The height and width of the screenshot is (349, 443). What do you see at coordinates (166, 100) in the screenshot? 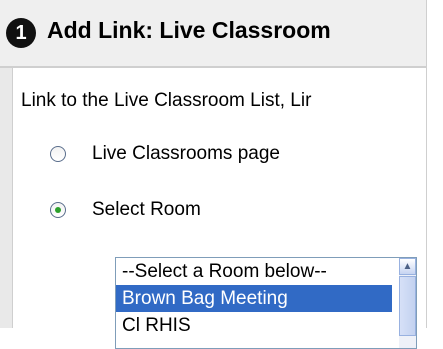
I see `intro-text: Link to the Live Classroom List, Lir` at bounding box center [166, 100].